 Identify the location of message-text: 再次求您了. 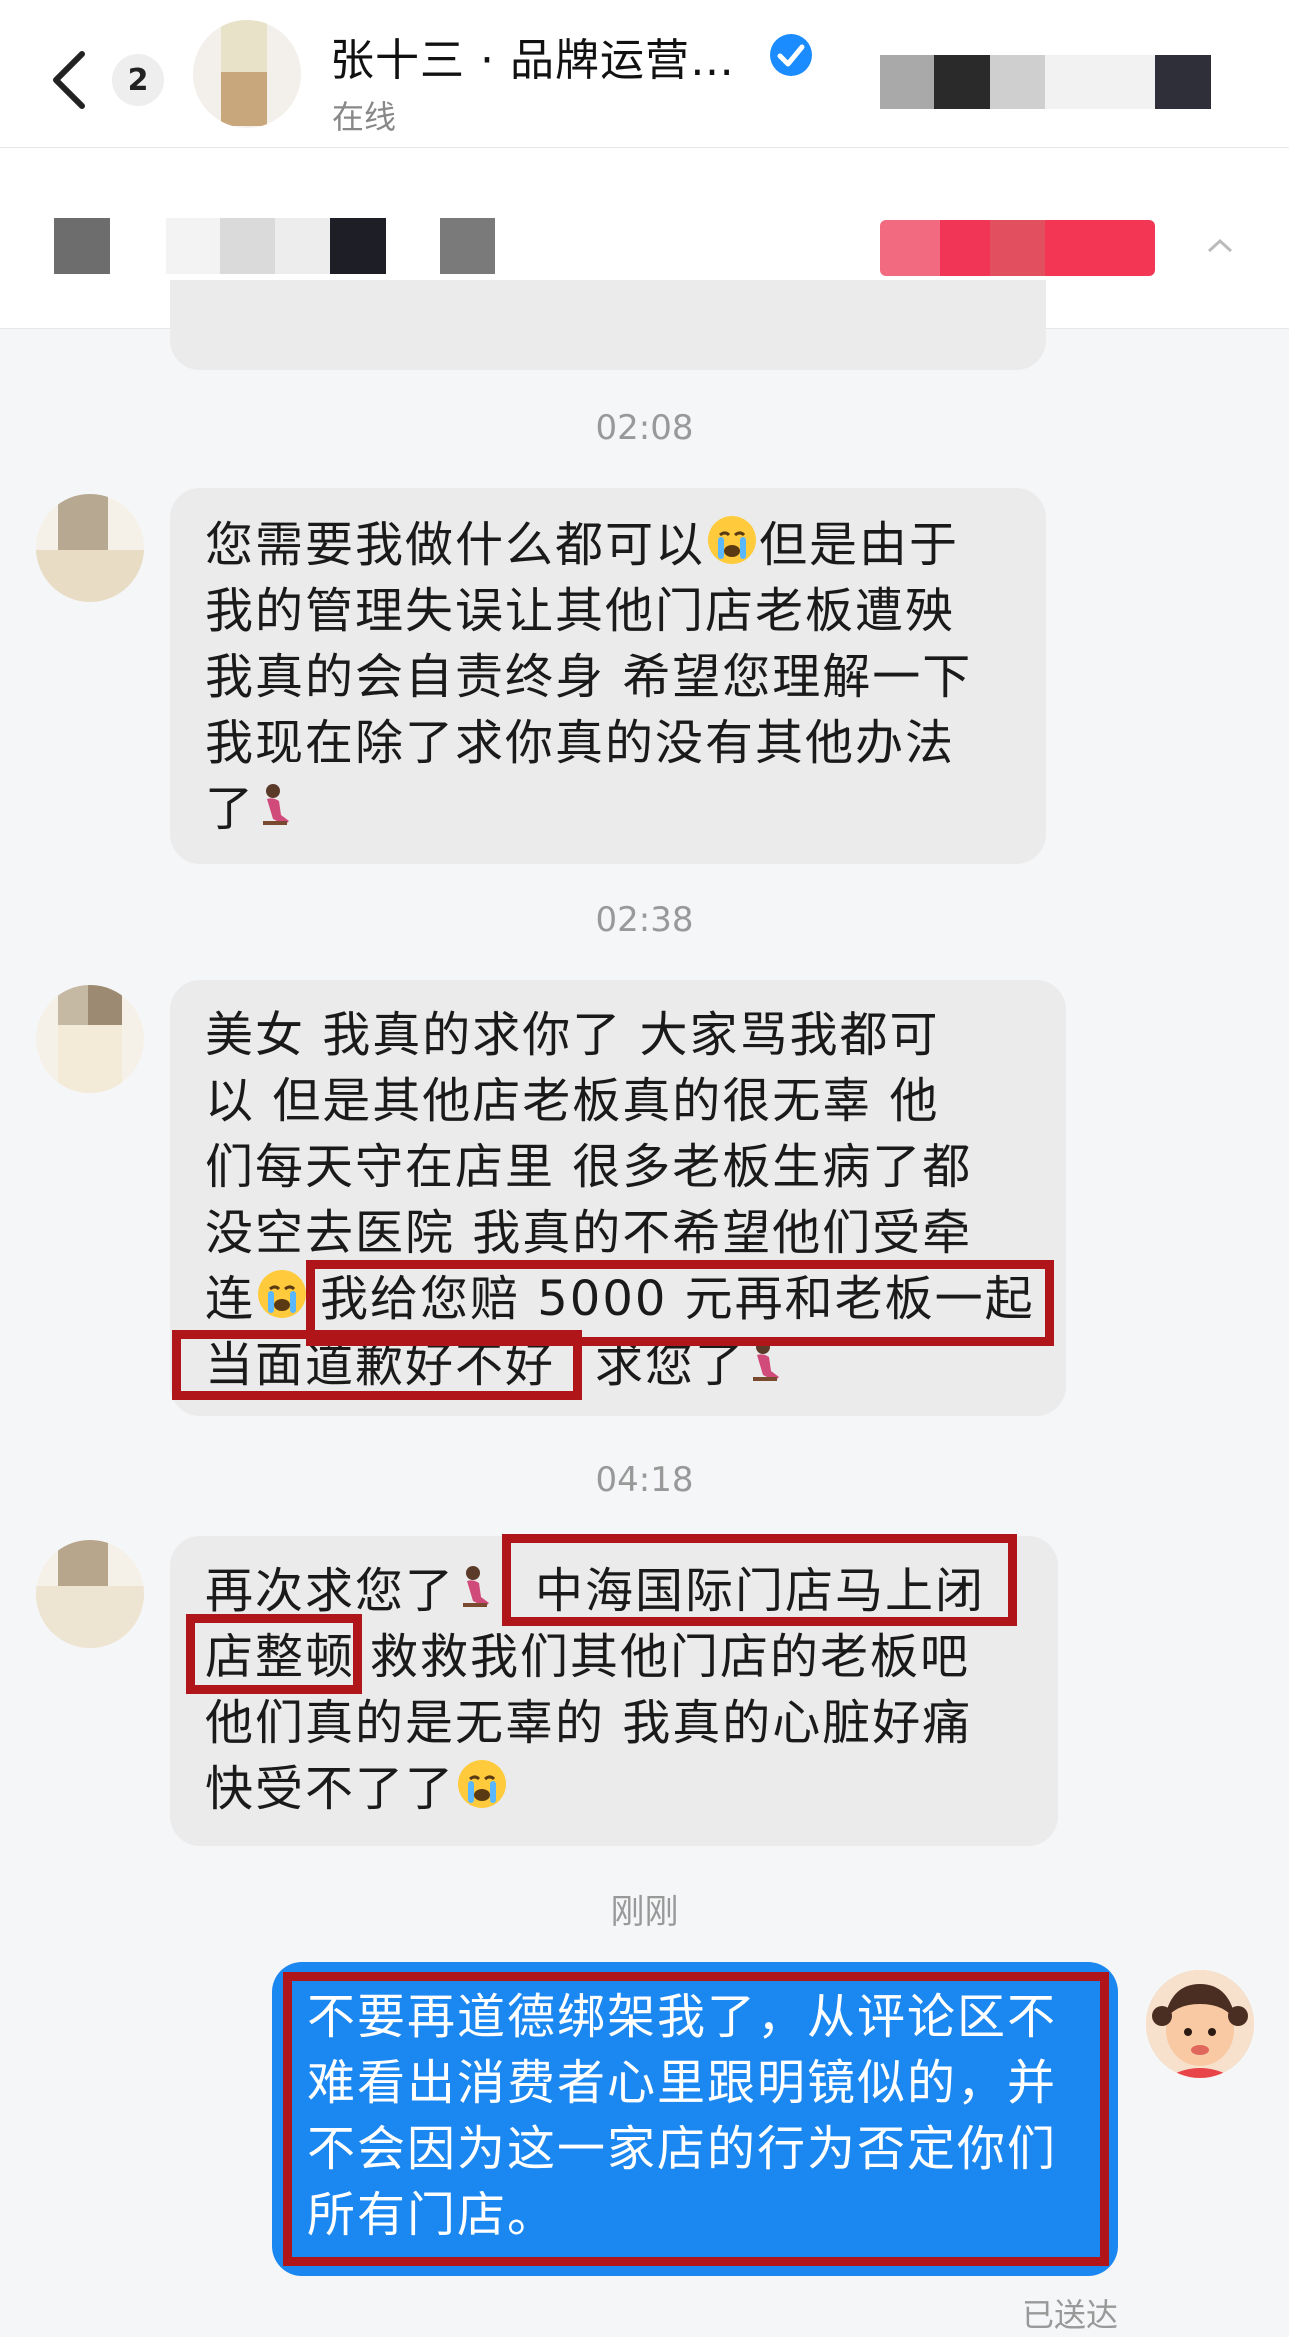
(330, 1591).